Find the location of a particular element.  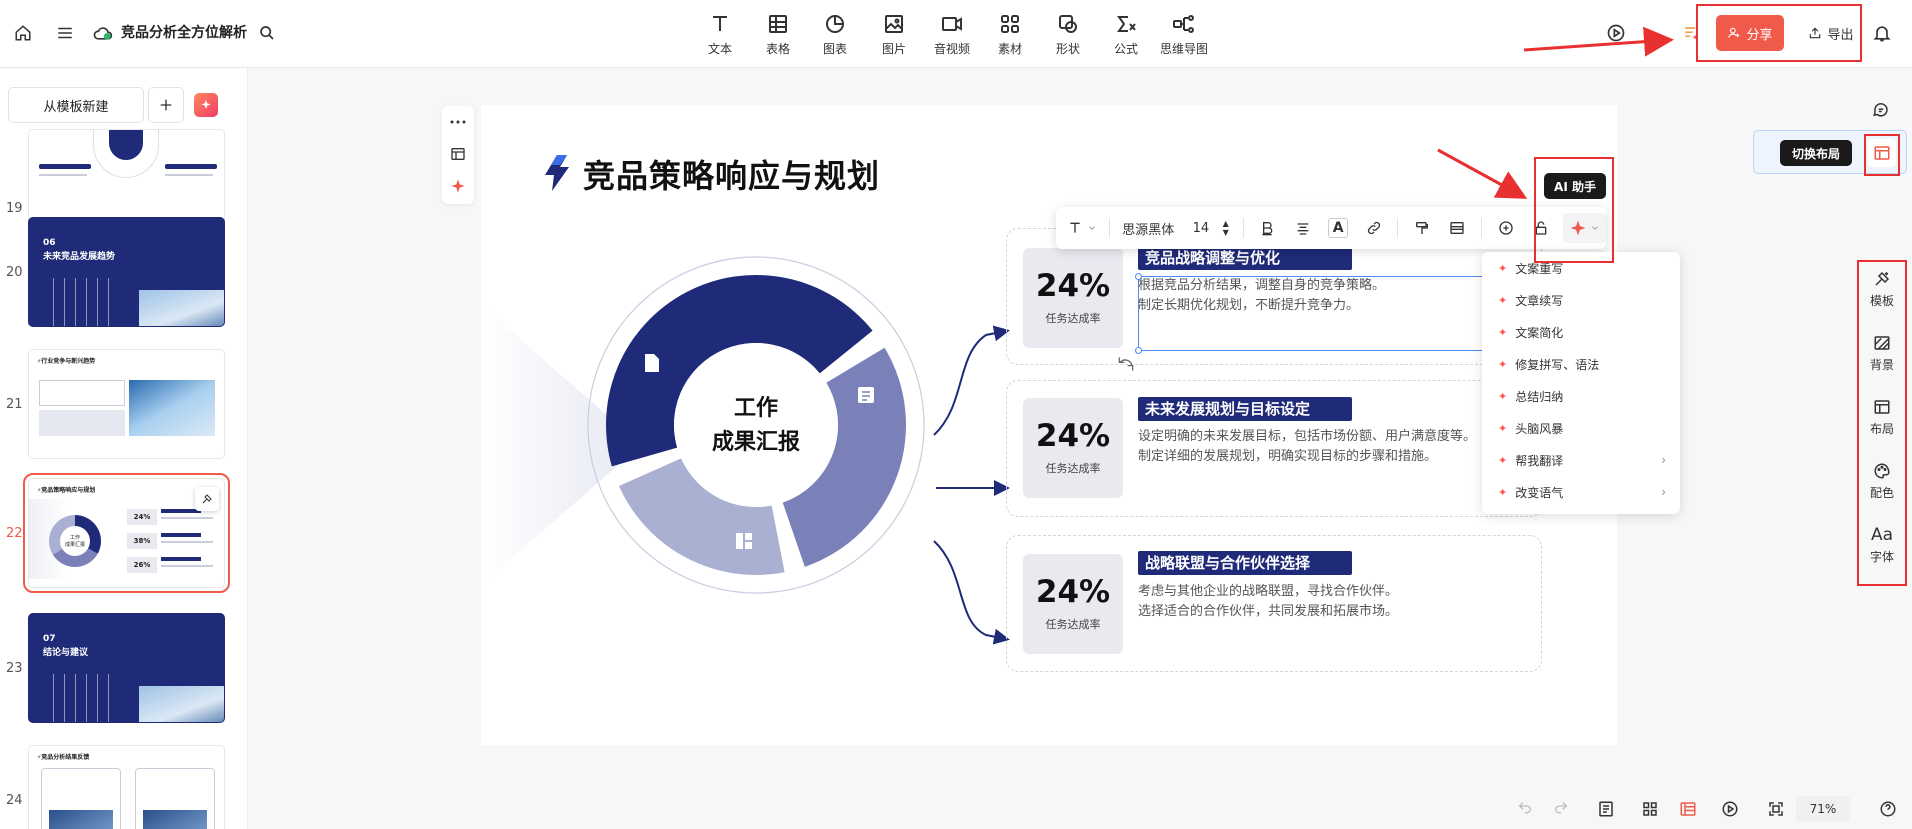

bold-icon is located at coordinates (1267, 228).